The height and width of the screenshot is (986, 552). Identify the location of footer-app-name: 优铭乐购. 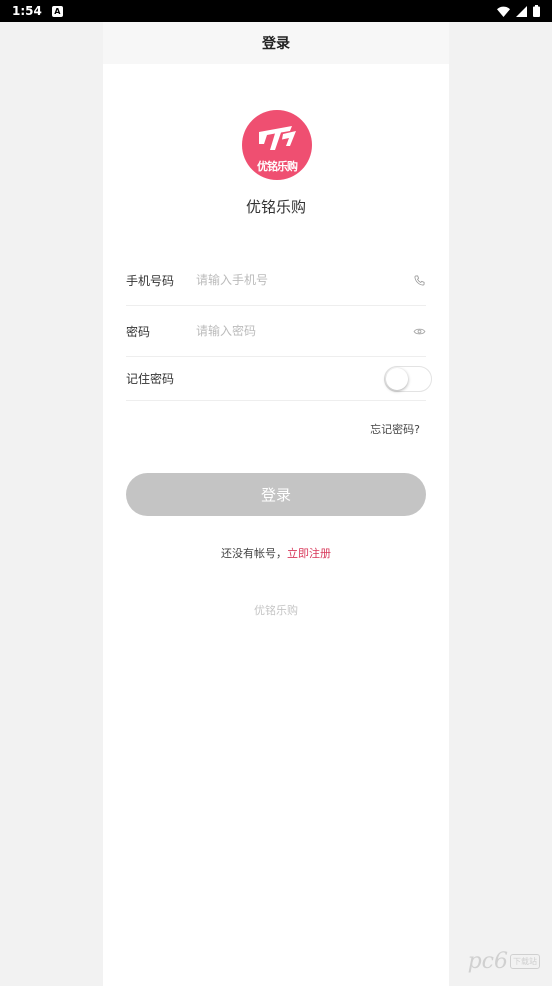
(276, 610).